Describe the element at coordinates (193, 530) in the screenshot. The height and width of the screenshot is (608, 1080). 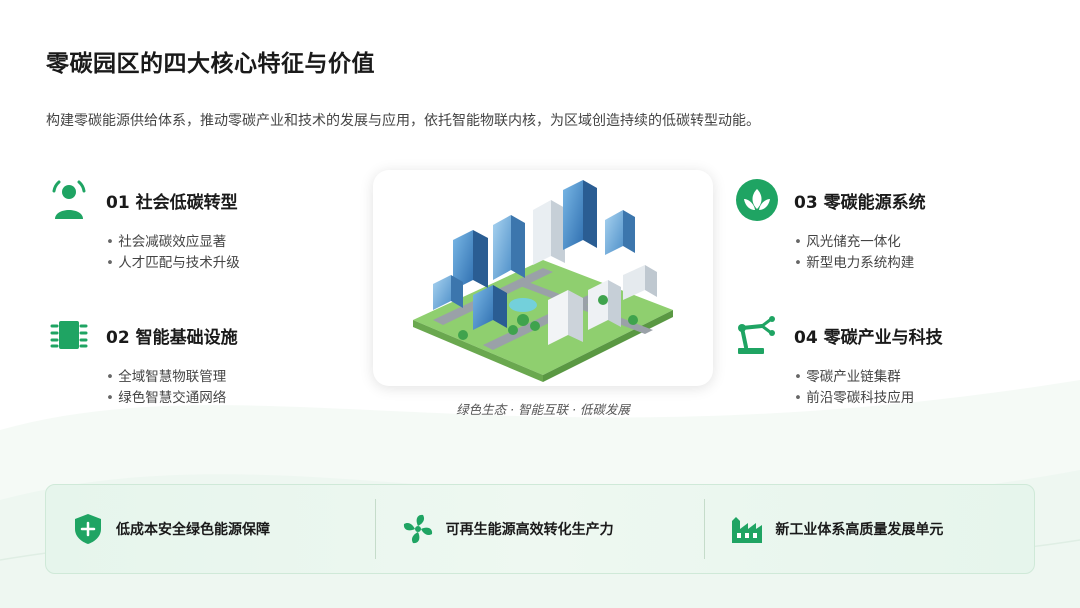
I see `value-label: 低成本安全绿色能源保障` at that location.